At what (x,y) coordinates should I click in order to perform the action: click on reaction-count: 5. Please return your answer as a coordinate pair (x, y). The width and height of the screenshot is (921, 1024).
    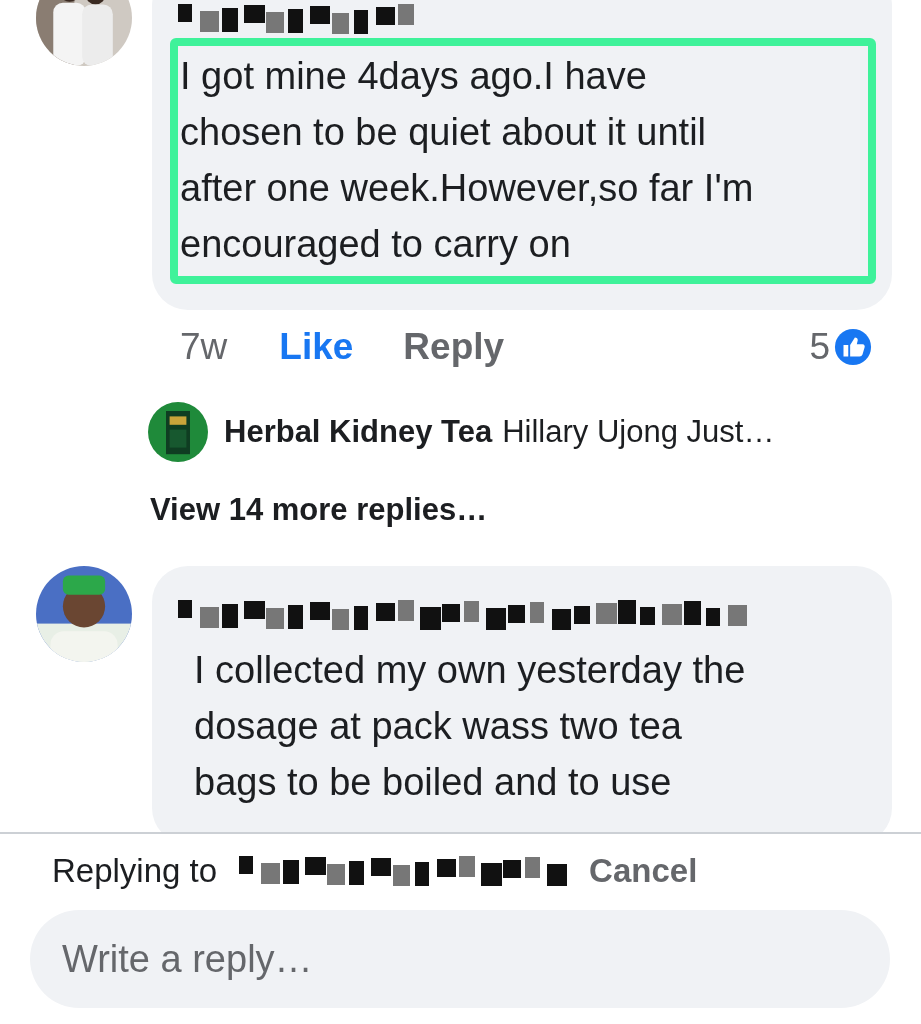
    Looking at the image, I should click on (819, 347).